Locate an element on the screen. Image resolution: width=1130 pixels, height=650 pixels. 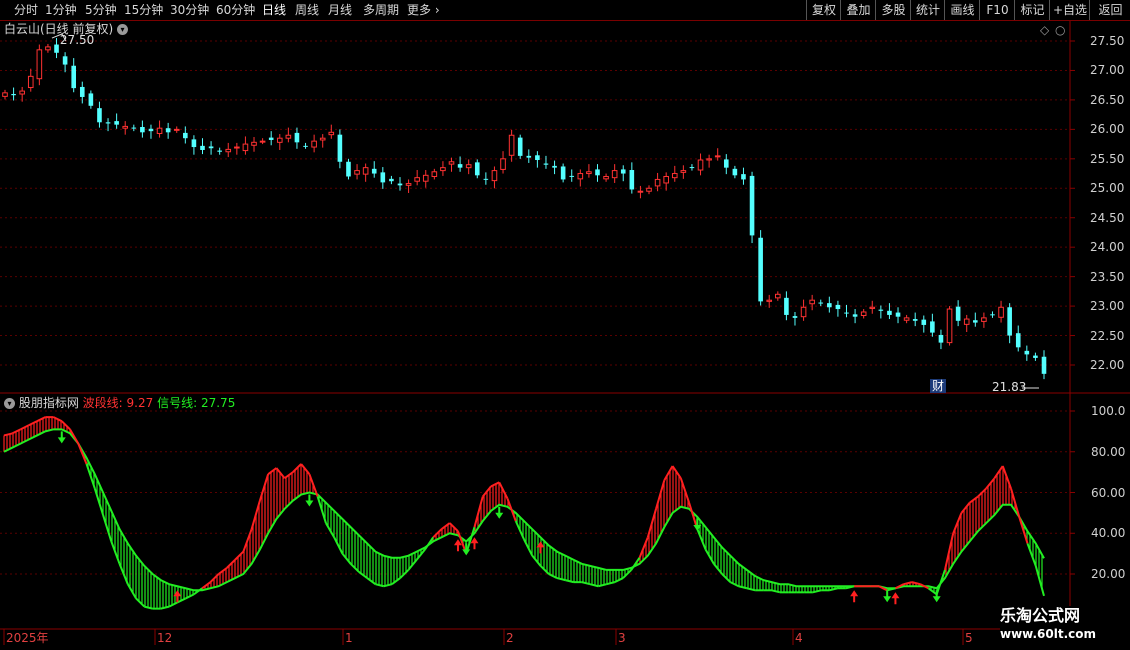
indicator-tick-label: 40.00 is located at coordinates (1108, 533).